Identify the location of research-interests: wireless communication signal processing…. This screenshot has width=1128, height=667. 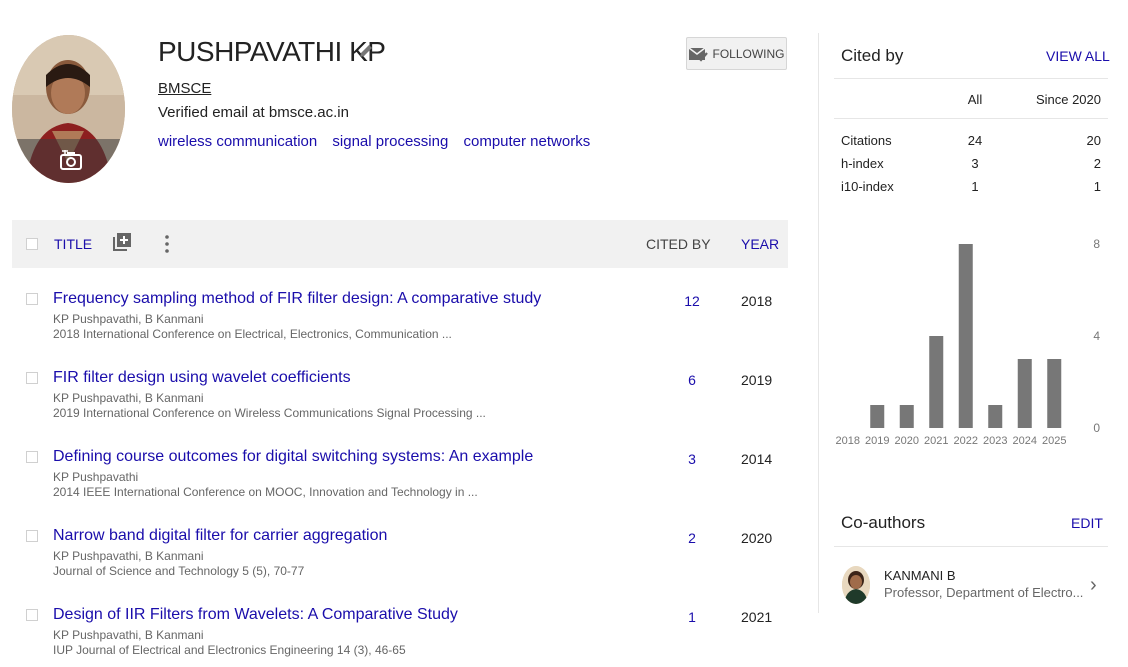
(379, 141).